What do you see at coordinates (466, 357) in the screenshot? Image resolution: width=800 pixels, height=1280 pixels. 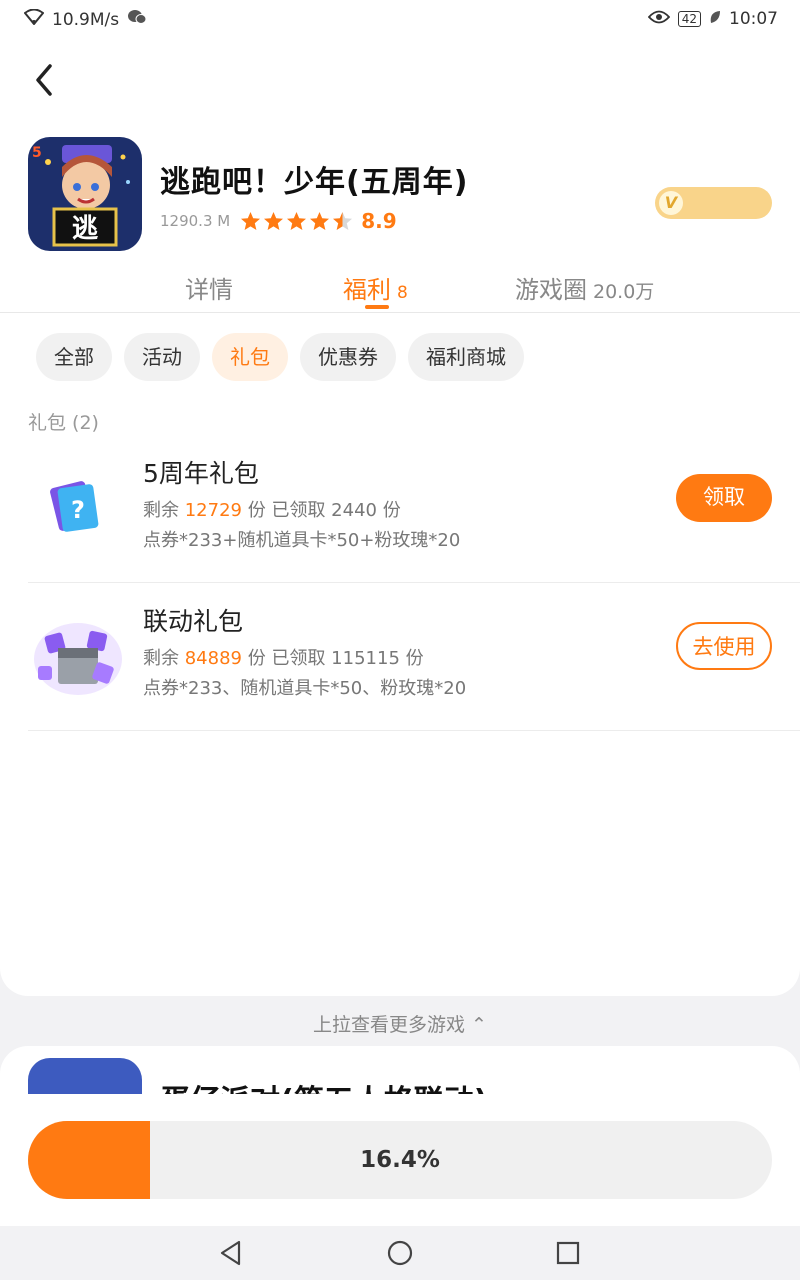 I see `chip-welfare-mall: 福利商城` at bounding box center [466, 357].